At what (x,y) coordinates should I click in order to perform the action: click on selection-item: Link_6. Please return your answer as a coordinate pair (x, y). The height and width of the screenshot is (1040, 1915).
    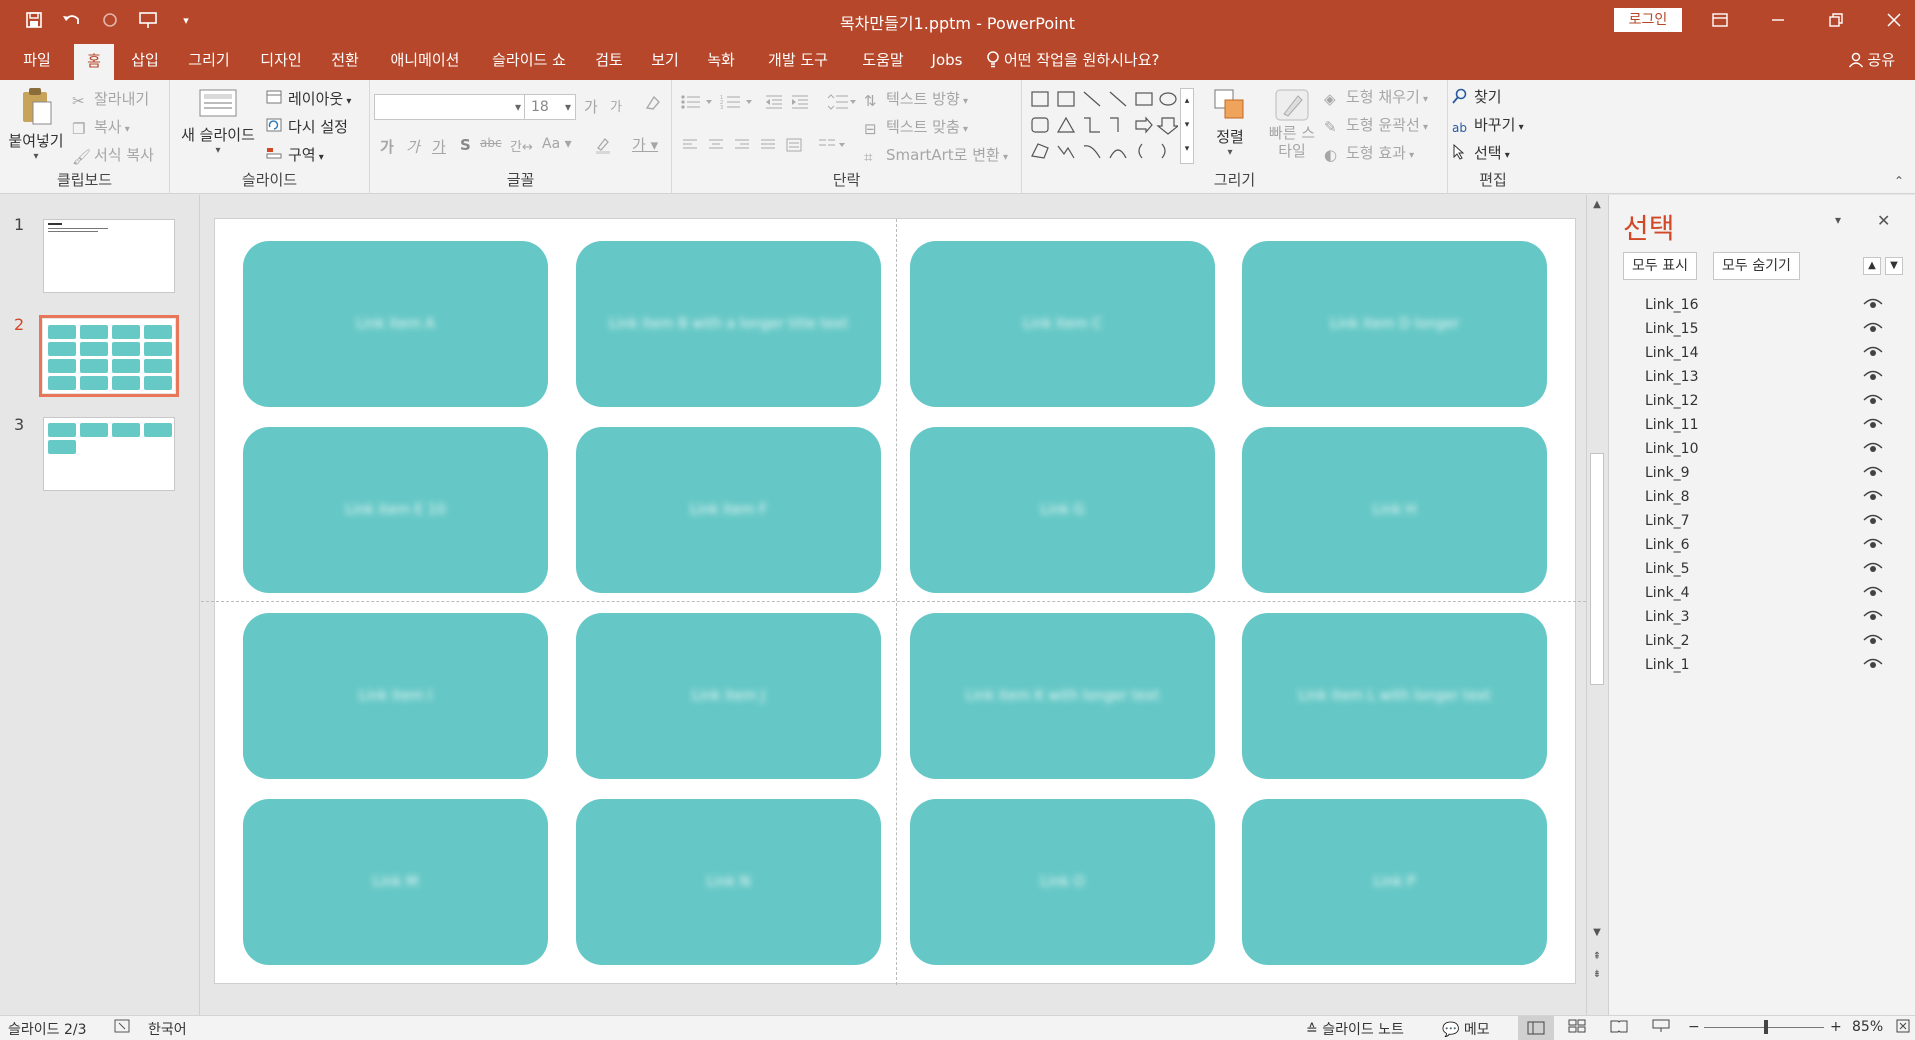
    Looking at the image, I should click on (1770, 545).